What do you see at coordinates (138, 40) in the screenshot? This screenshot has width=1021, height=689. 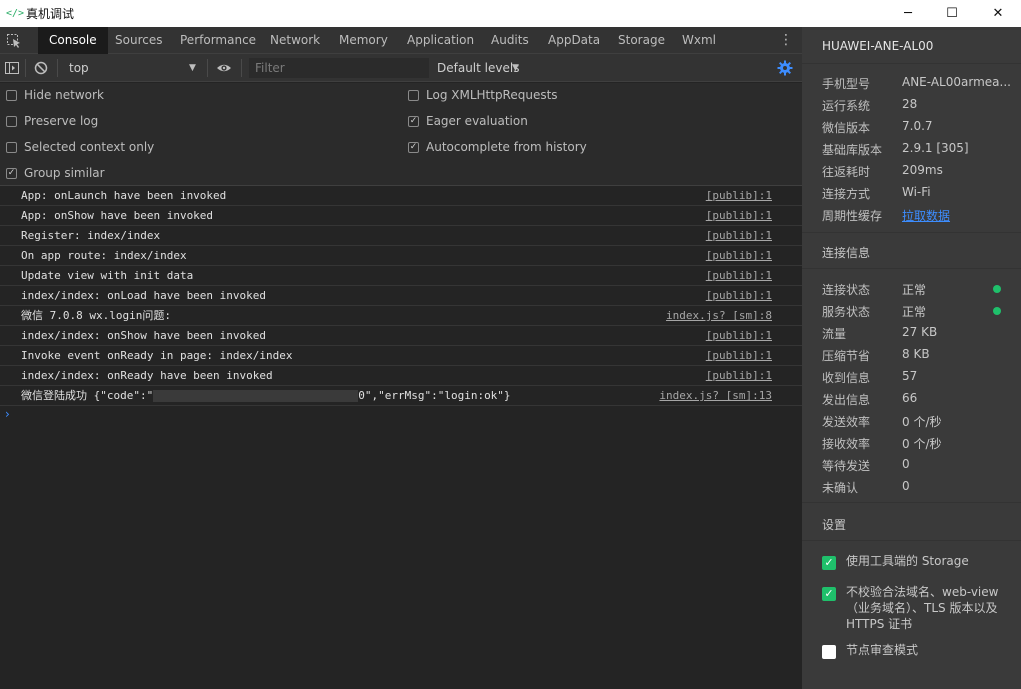 I see `tab-sources: Sources` at bounding box center [138, 40].